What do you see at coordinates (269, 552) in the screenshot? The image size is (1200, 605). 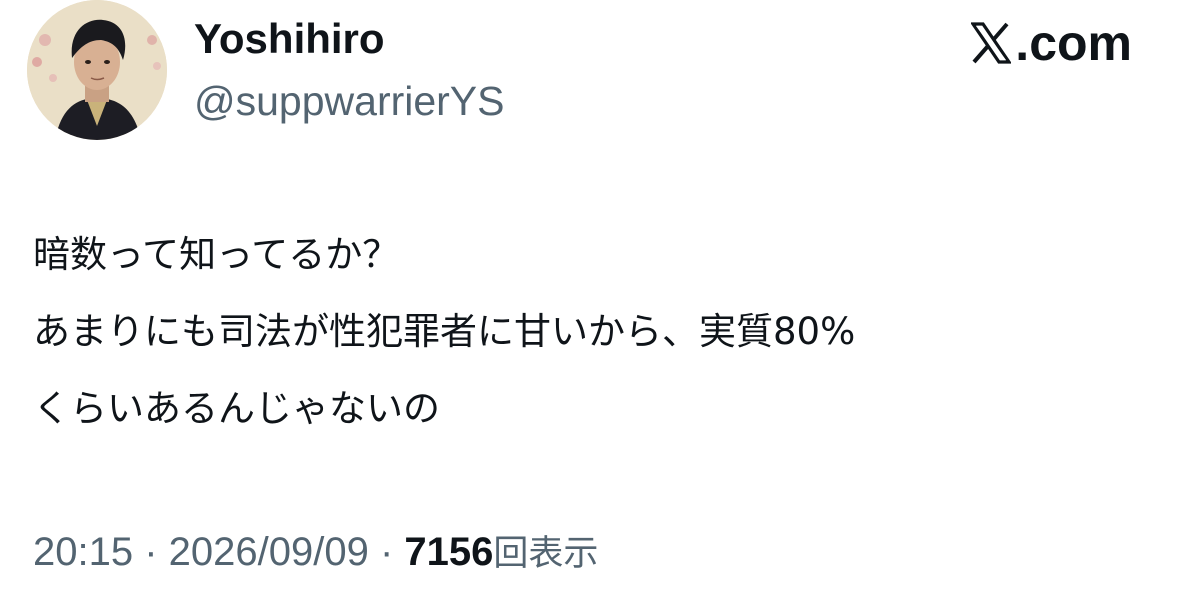 I see `tweet-date: 2026/09/09` at bounding box center [269, 552].